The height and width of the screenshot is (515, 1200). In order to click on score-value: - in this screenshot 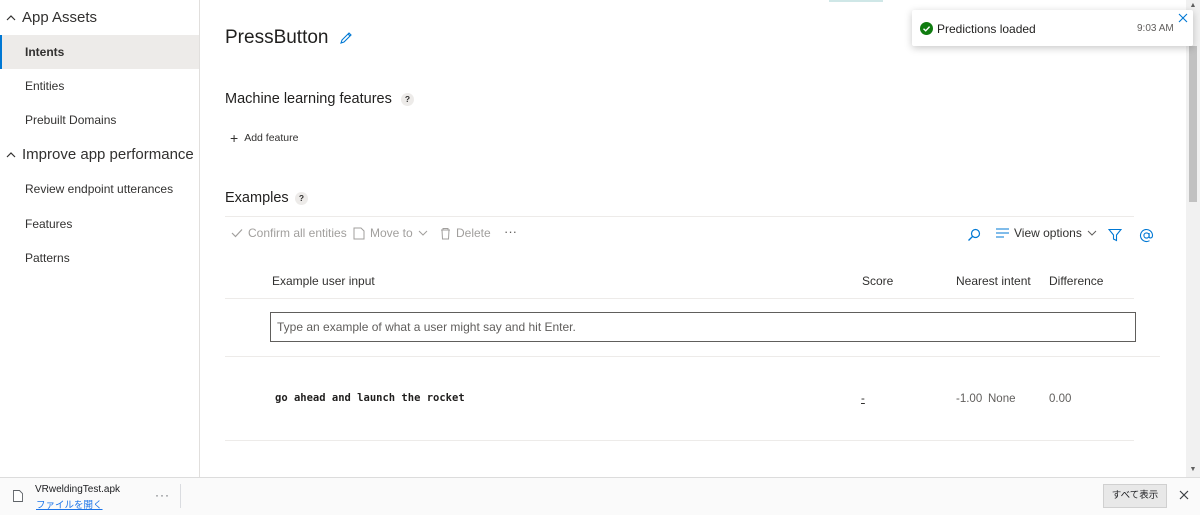, I will do `click(863, 399)`.